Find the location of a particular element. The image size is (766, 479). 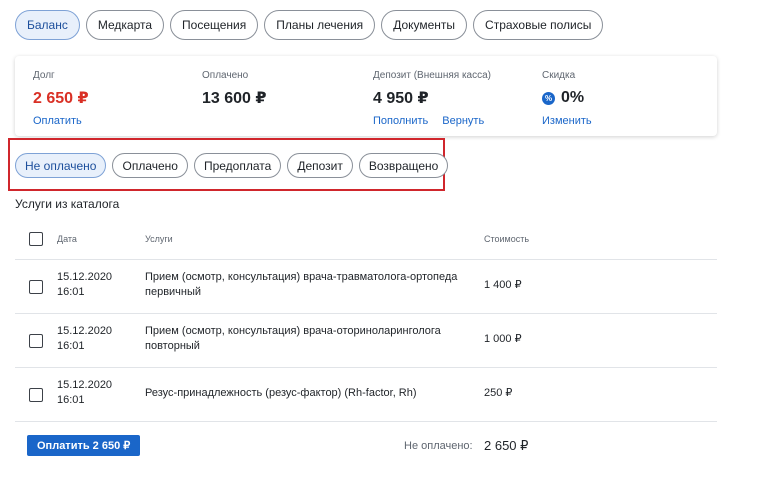

tab-insurance: Страховые полисы is located at coordinates (538, 25).